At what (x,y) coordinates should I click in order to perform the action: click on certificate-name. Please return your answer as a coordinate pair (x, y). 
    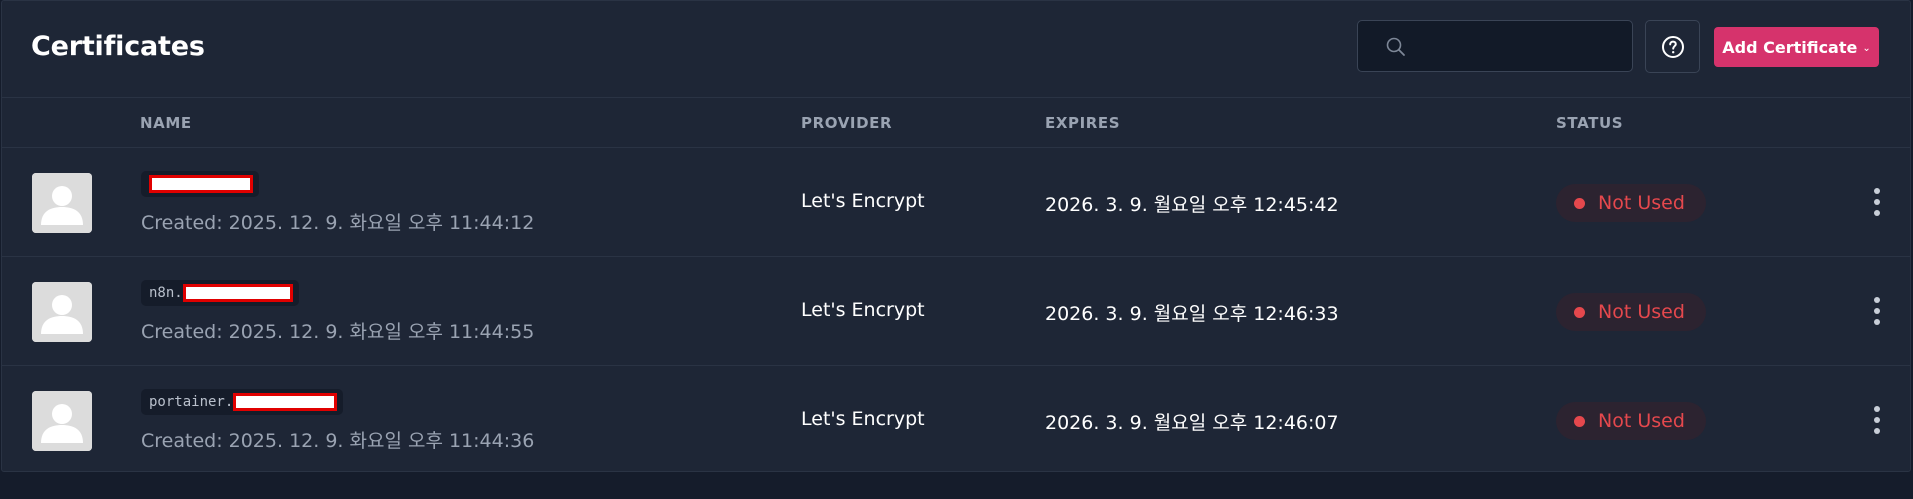
    Looking at the image, I should click on (200, 184).